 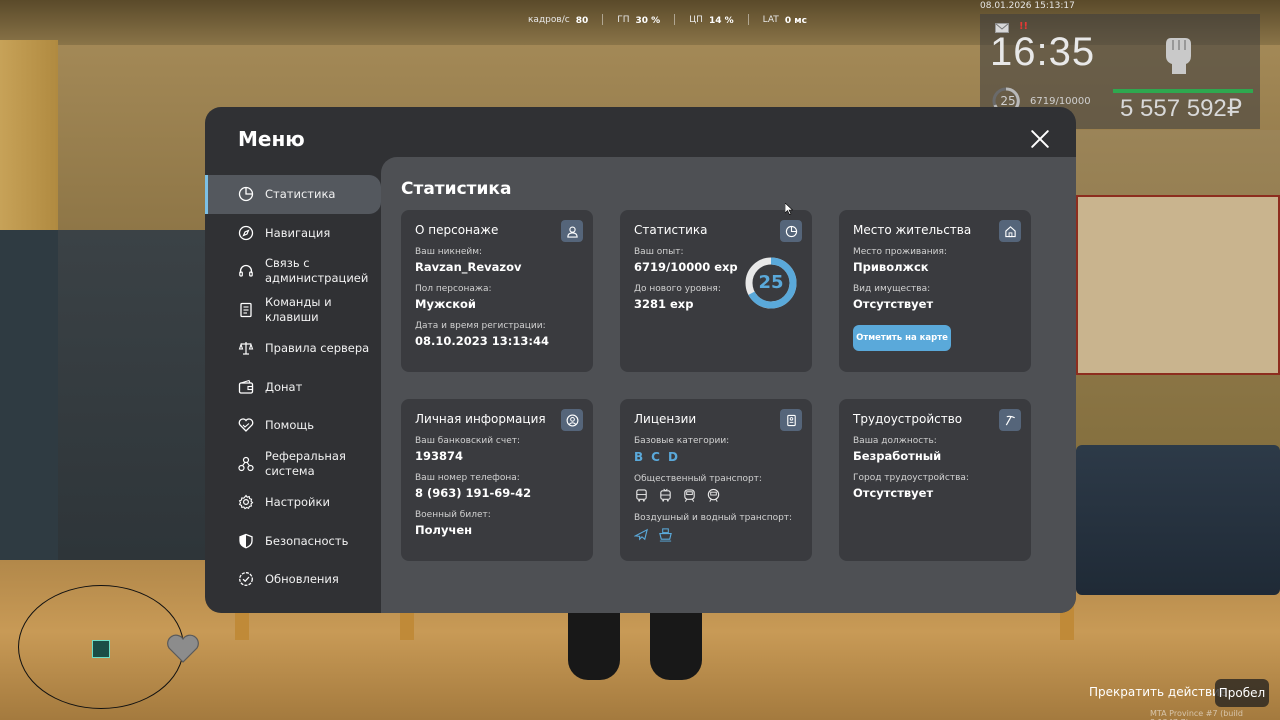 I want to click on fps-stat: кадров/с 80, so click(x=558, y=20).